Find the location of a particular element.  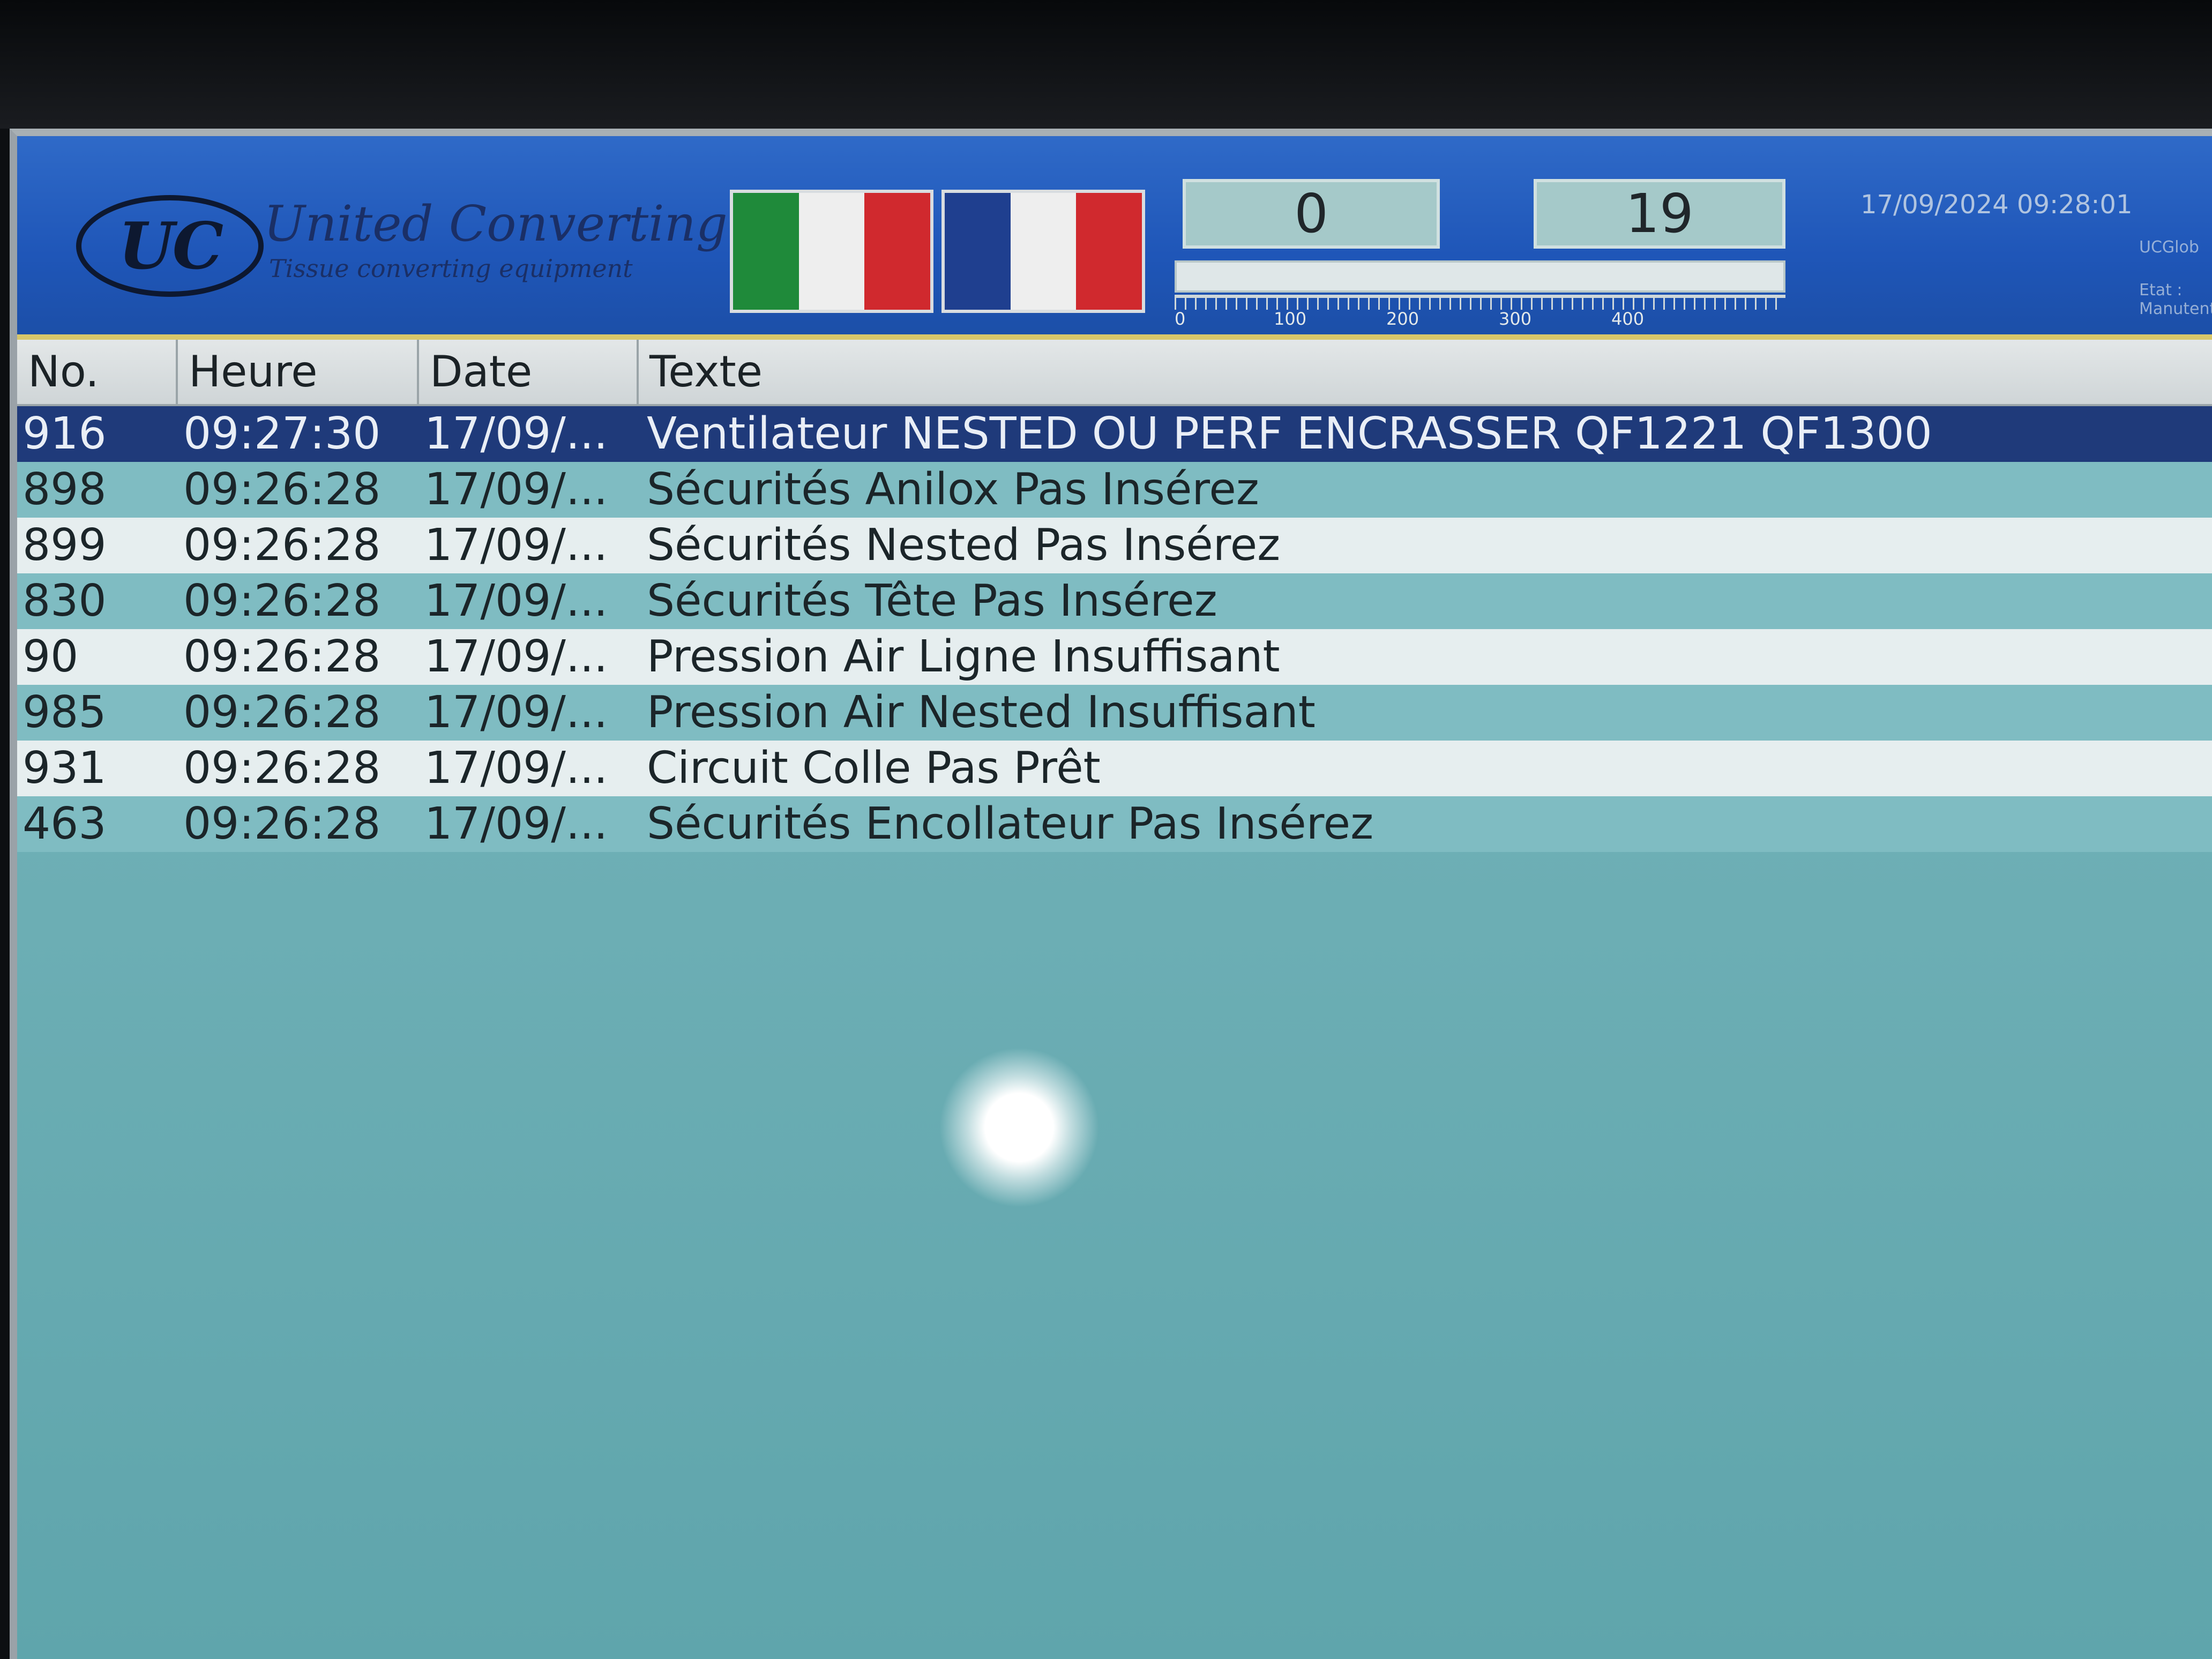

side-label-bottom: Etat : Manutenti is located at coordinates (2175, 299).